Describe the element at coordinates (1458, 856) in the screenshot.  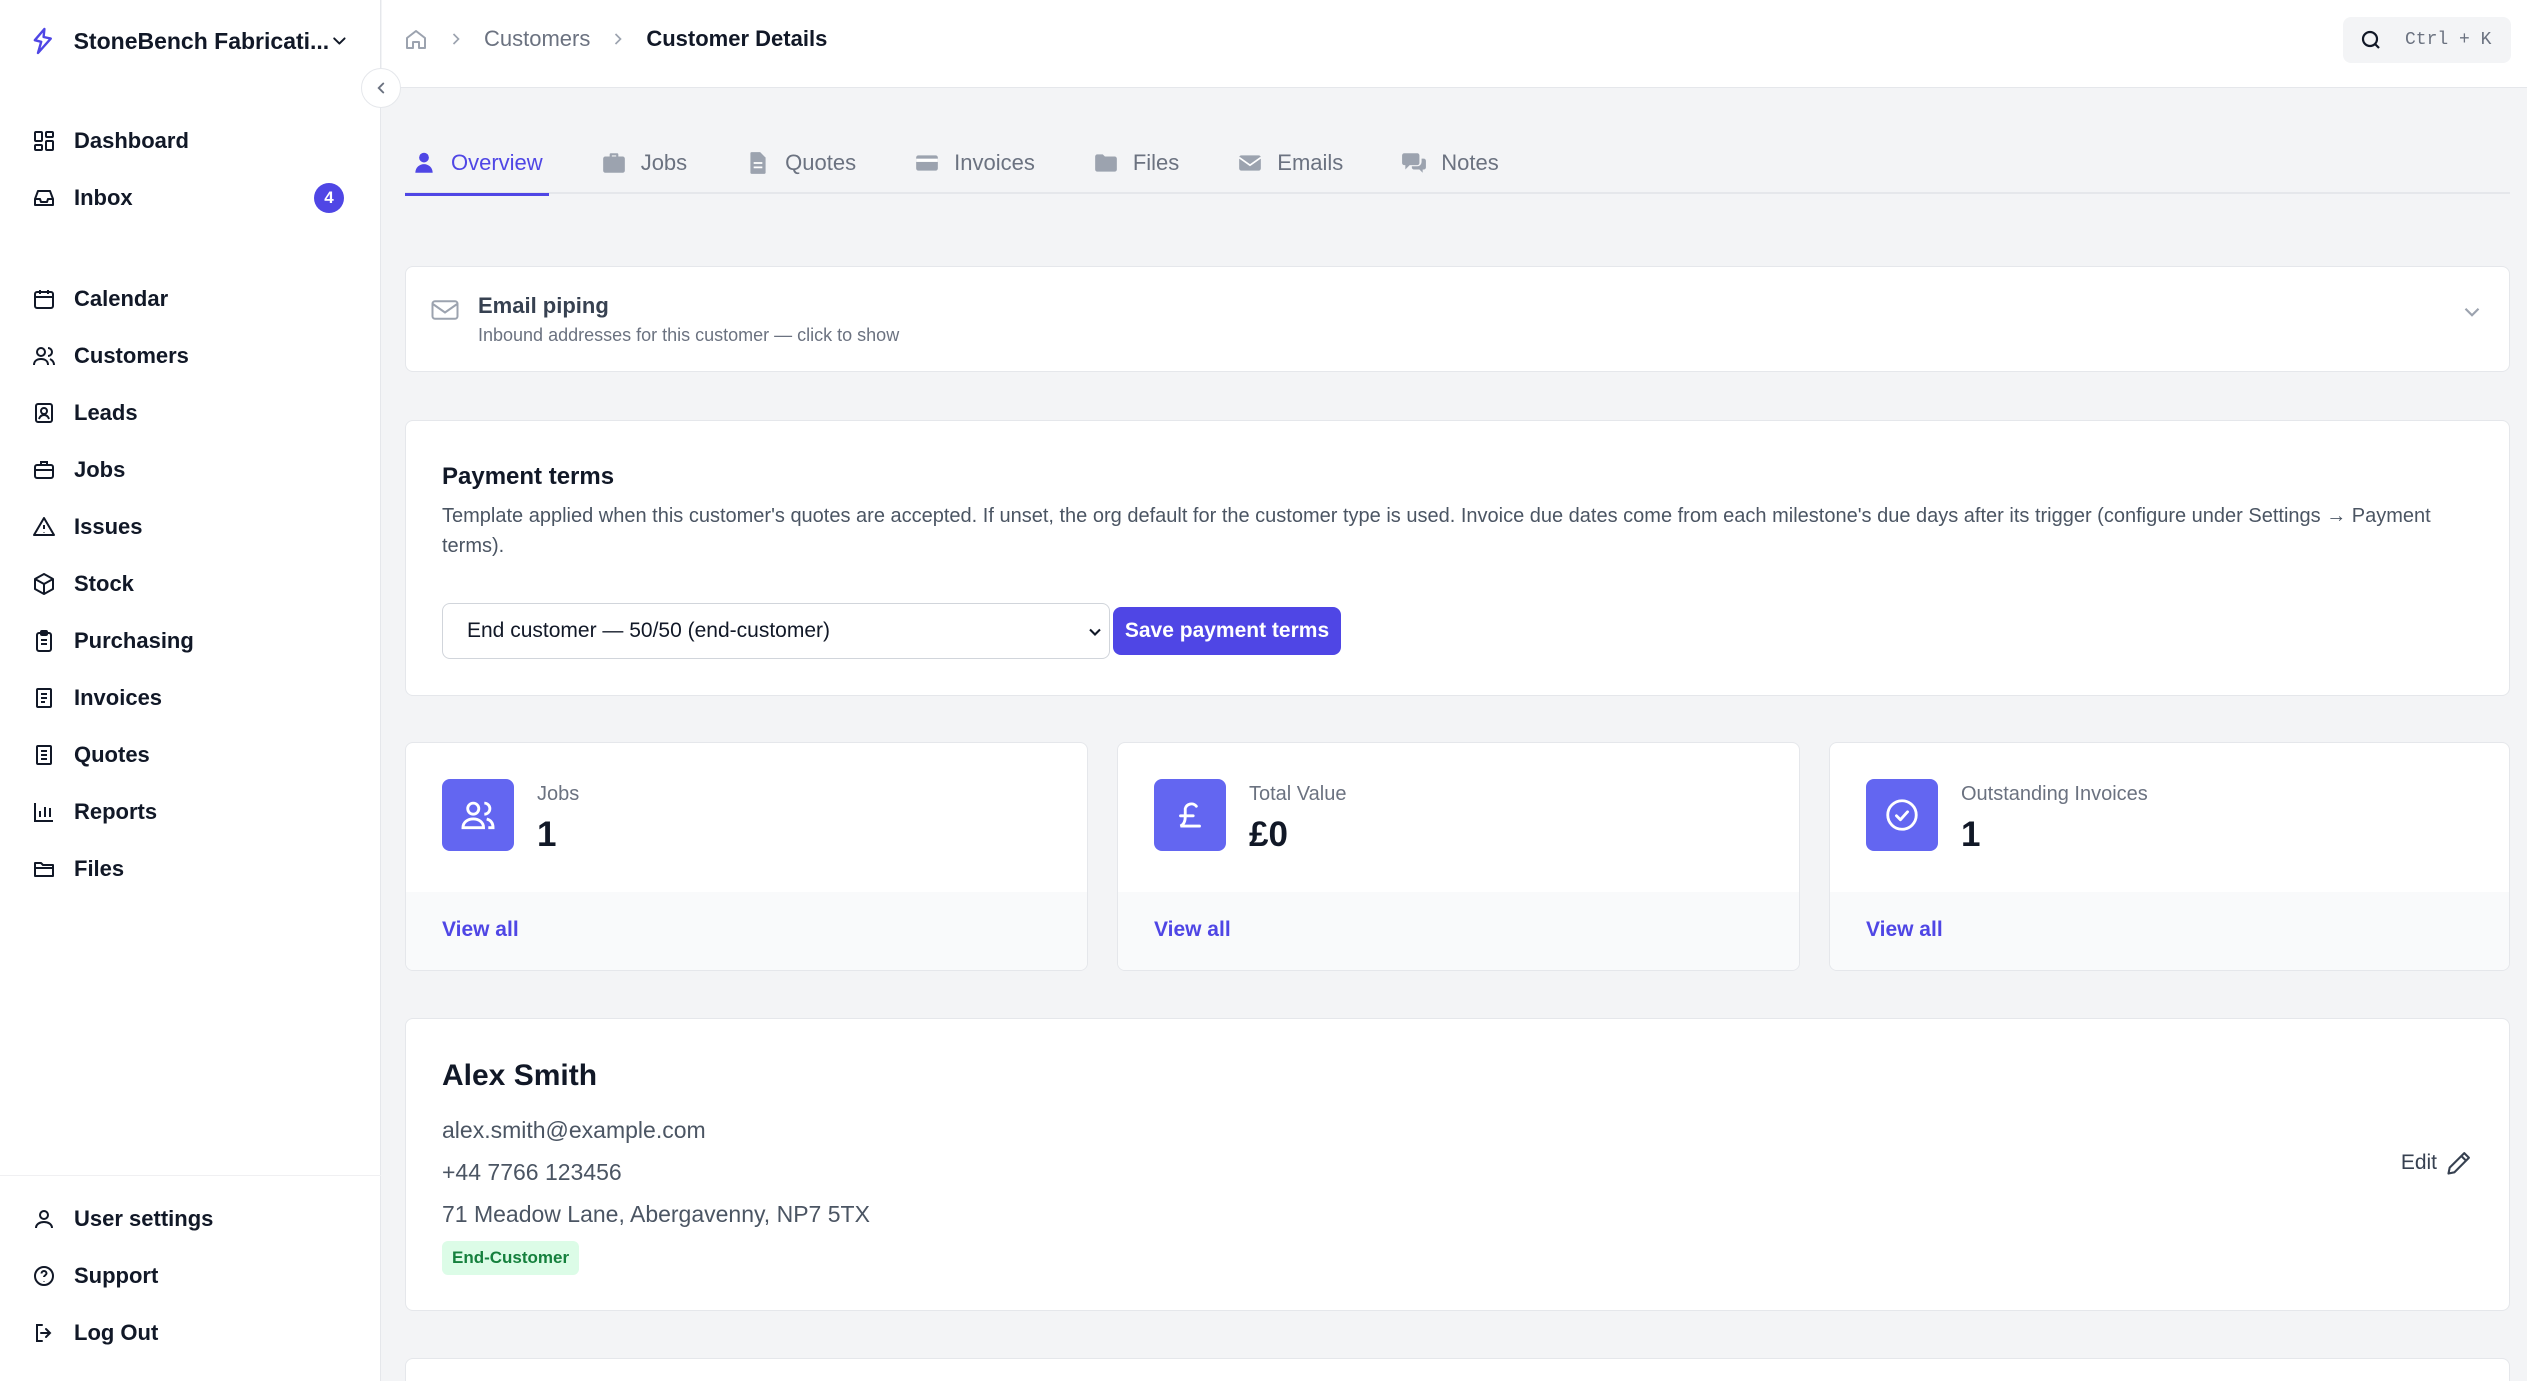
I see `stat-card-total-value: Total Value £0 View all` at that location.